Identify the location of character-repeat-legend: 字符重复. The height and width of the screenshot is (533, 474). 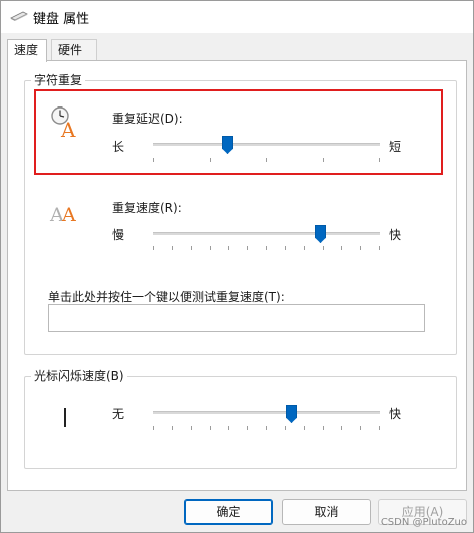
(58, 80).